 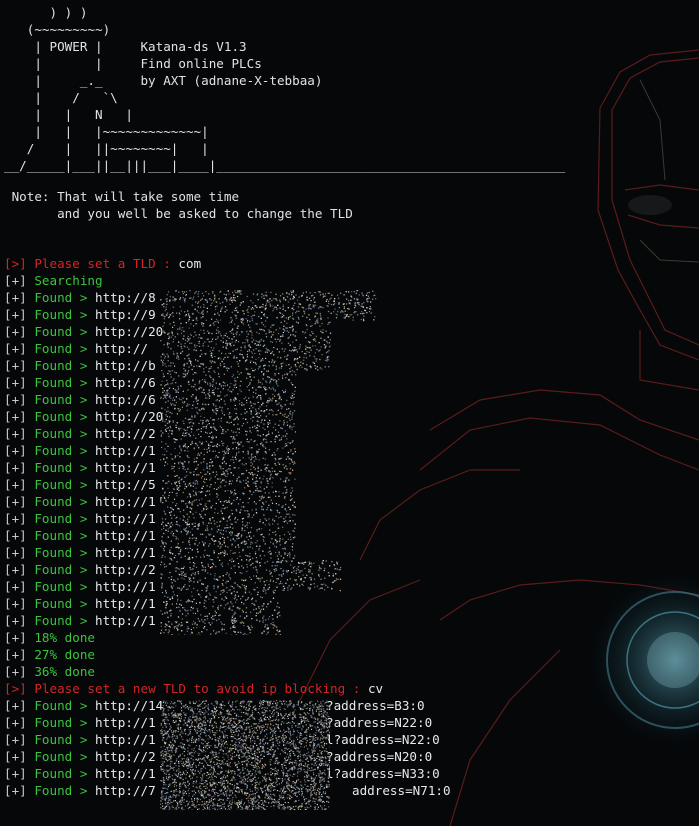 I want to click on found-url-suffix: ?address=B3:0, so click(x=375, y=705).